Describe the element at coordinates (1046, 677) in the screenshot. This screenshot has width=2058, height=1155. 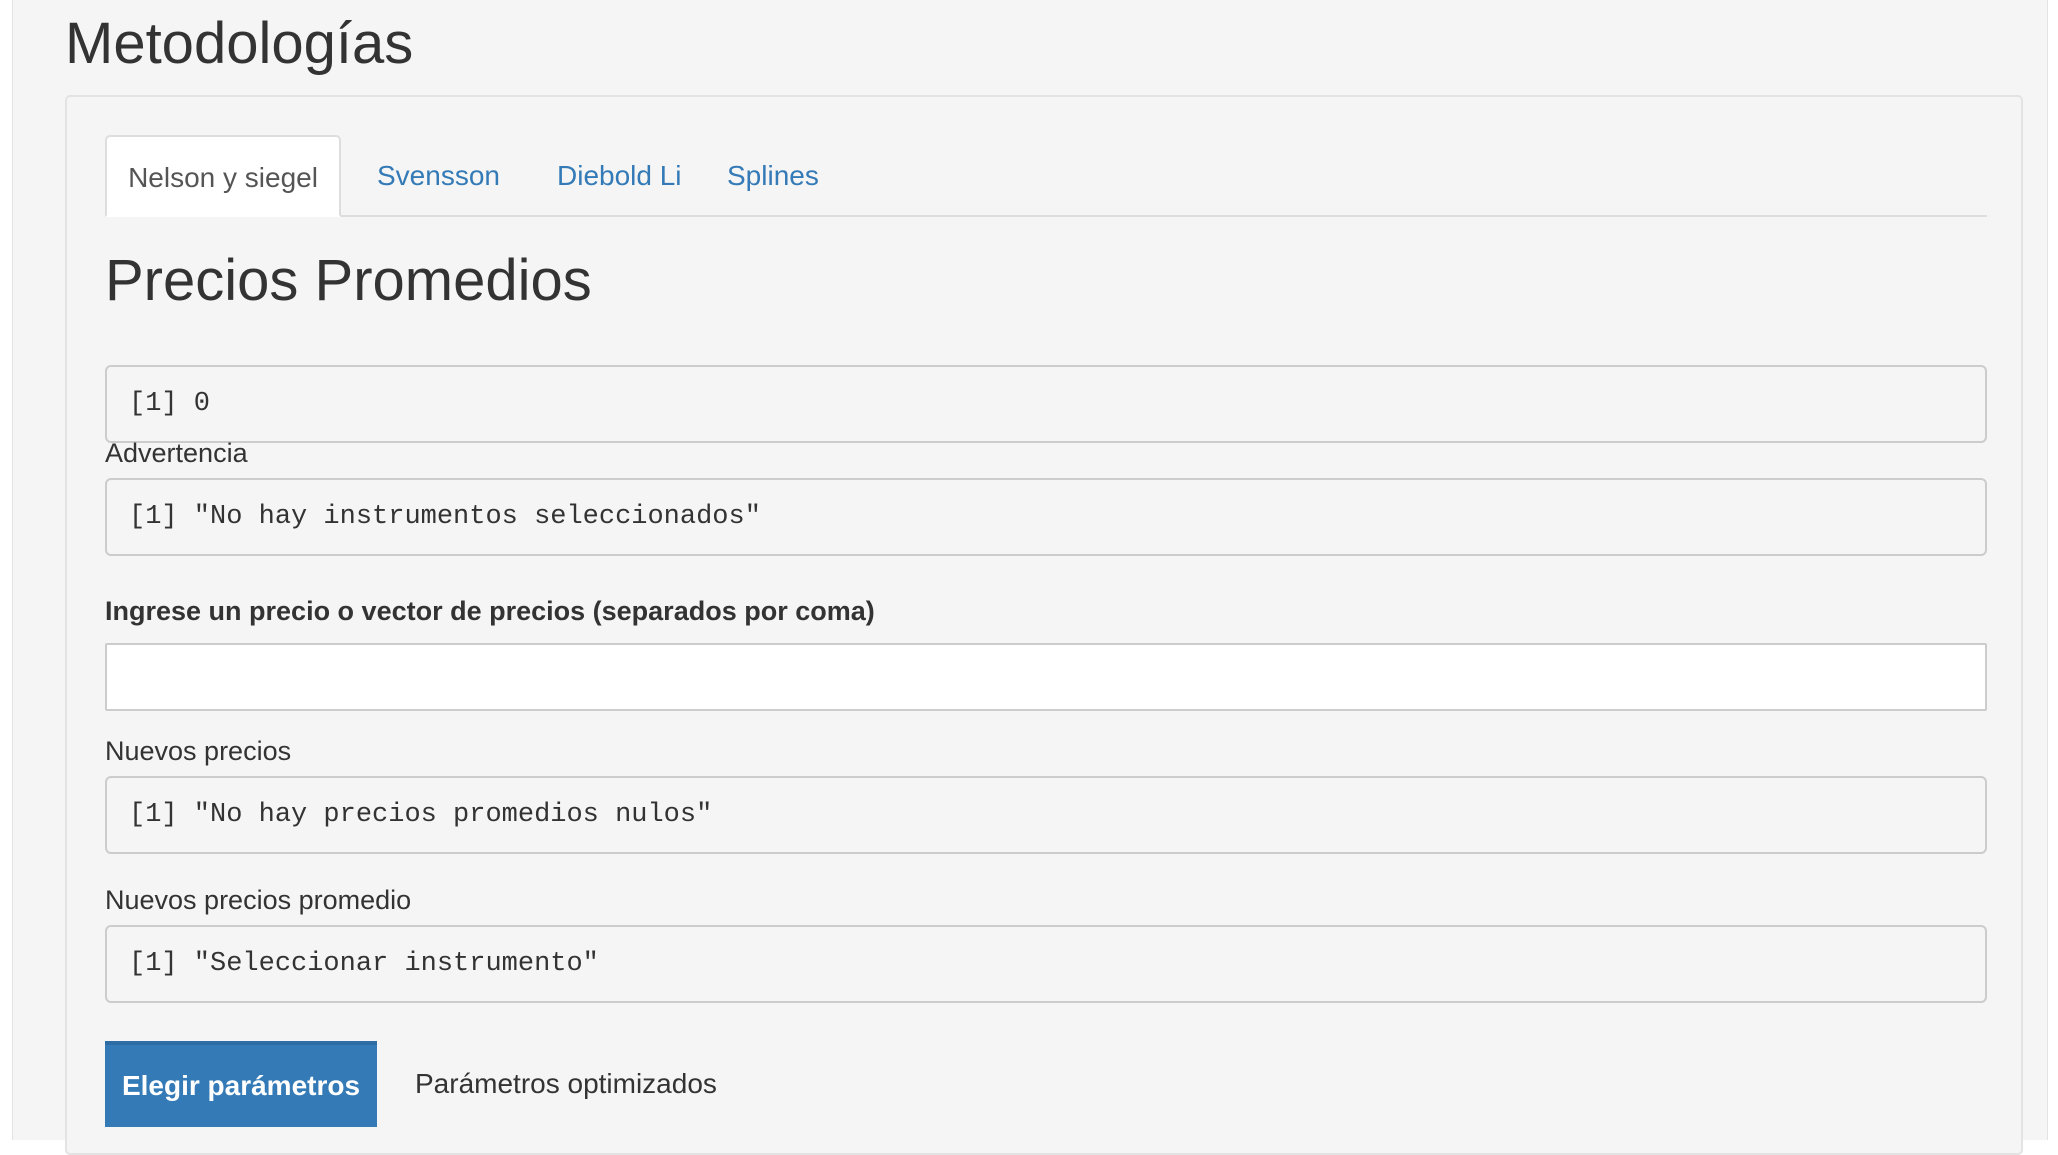
I see `price-input` at that location.